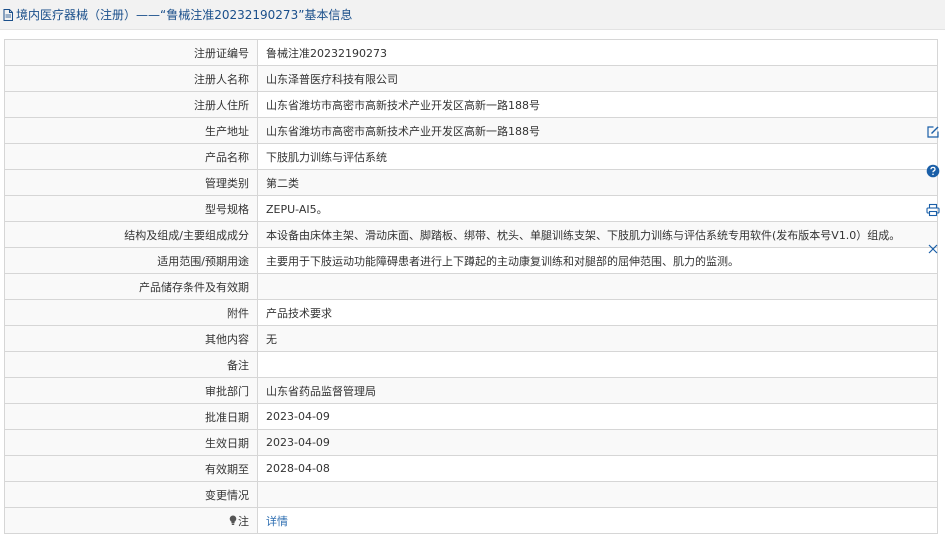  What do you see at coordinates (597, 104) in the screenshot?
I see `row-value-registrant-address: 山东省潍坊市高密市高新技术产业开发区高新一路188号` at bounding box center [597, 104].